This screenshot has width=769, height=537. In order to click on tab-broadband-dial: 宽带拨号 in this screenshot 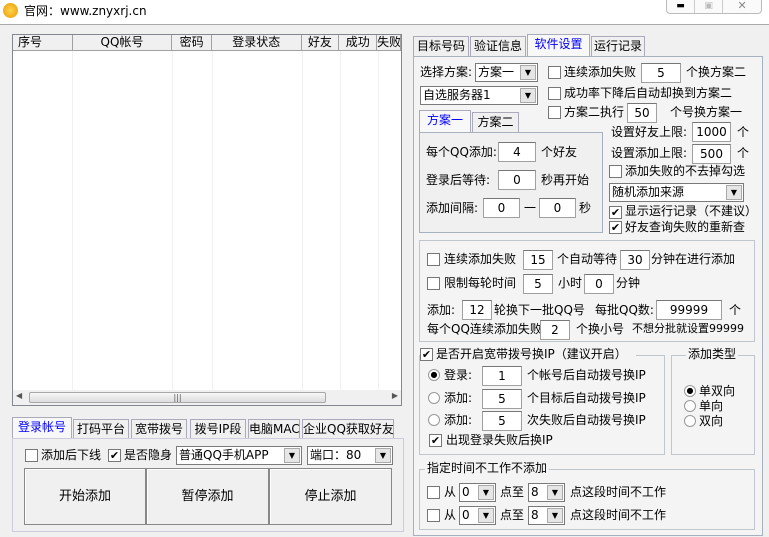, I will do `click(159, 429)`.